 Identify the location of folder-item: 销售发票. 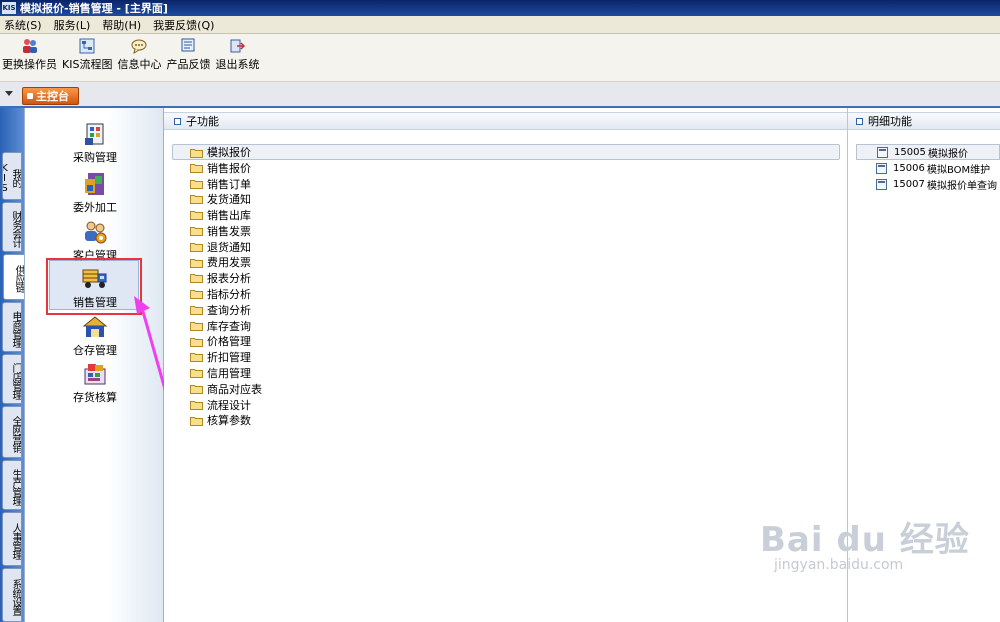
(506, 231).